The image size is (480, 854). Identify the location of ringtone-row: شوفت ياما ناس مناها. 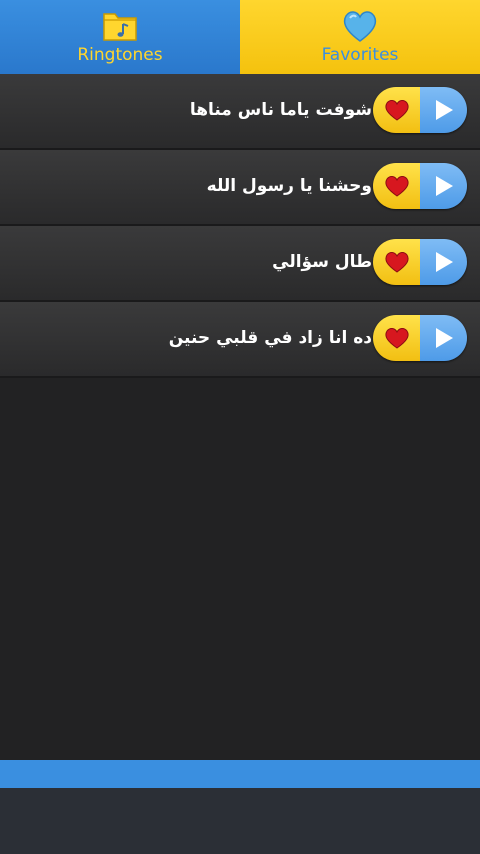
(240, 112).